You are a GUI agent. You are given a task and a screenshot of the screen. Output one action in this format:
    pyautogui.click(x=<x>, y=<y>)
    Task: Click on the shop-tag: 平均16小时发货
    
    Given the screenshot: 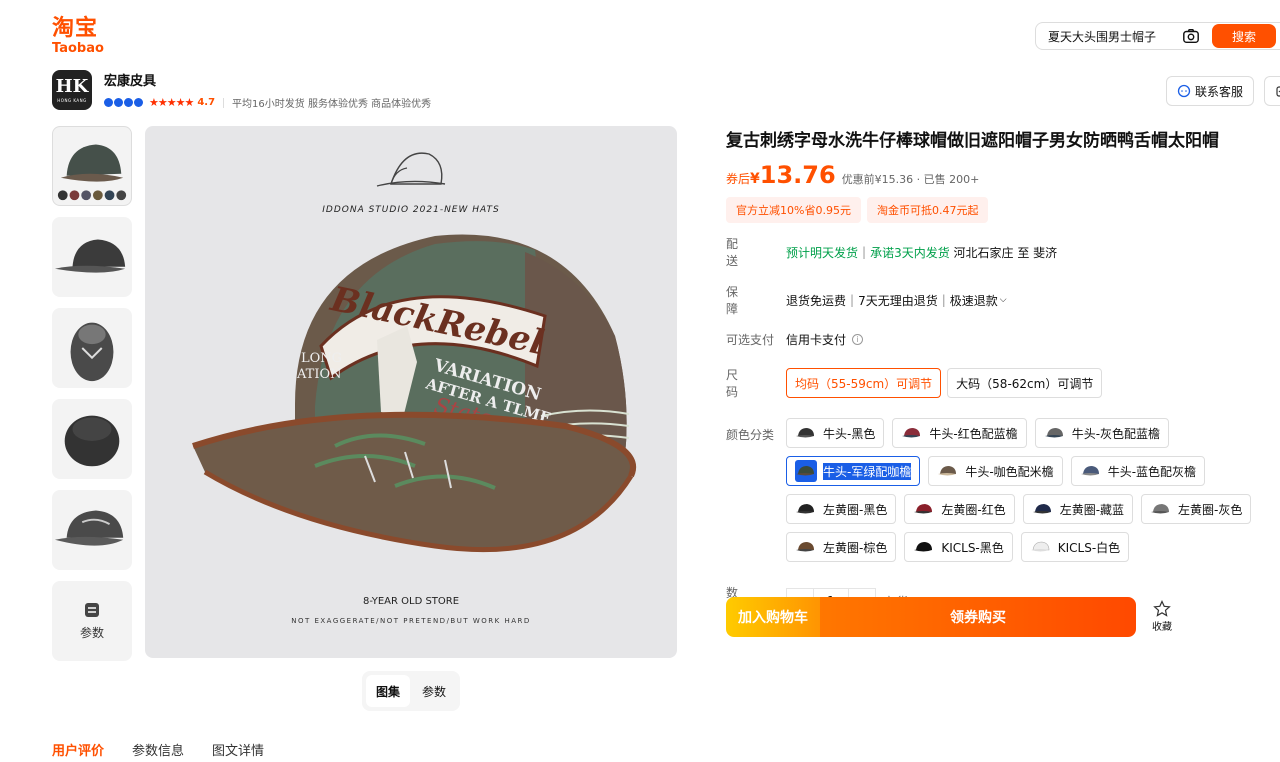 What is the action you would take?
    pyautogui.click(x=268, y=104)
    